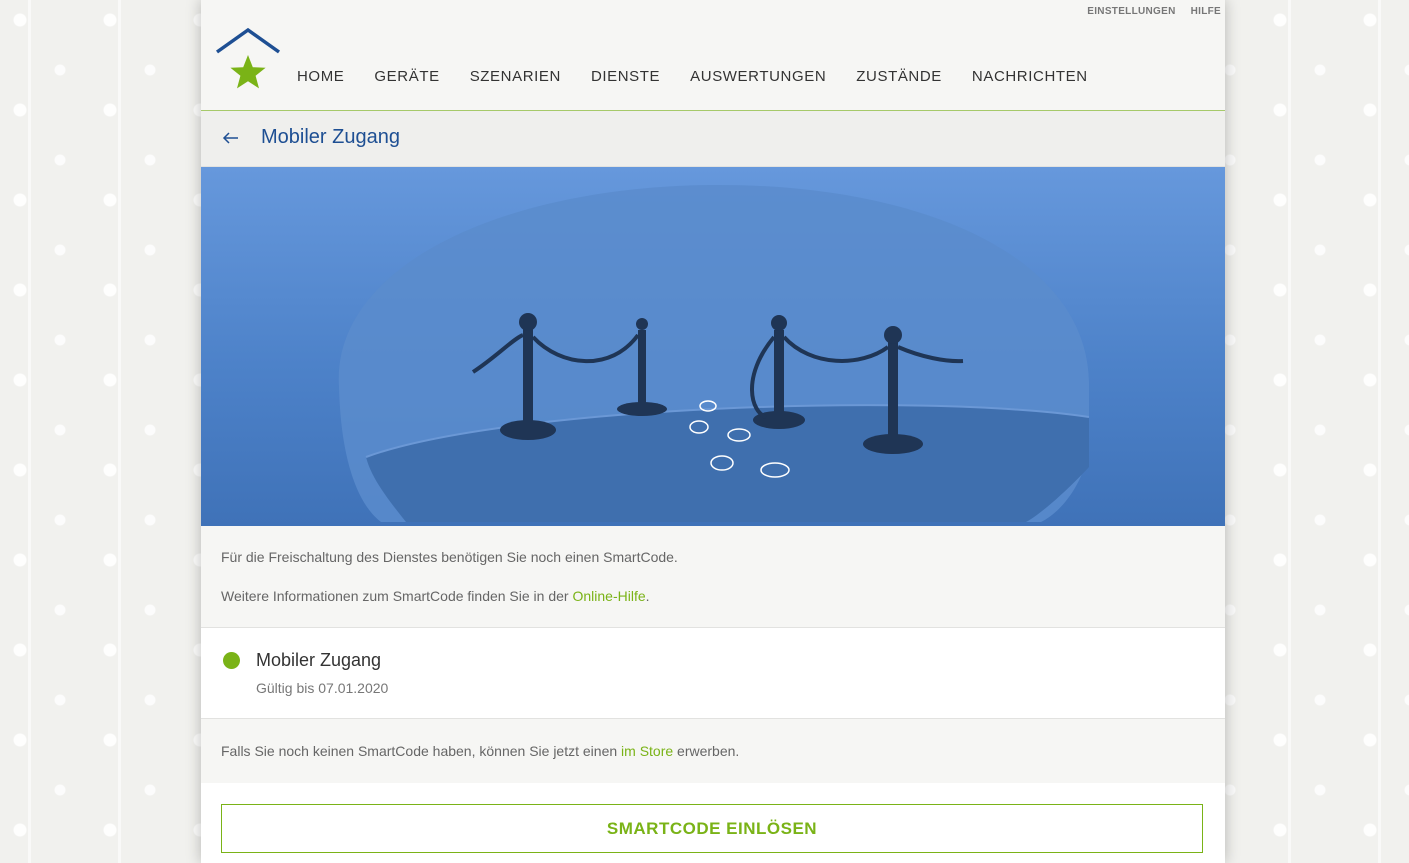 This screenshot has height=863, width=1409. I want to click on page-title: Mobiler Zugang, so click(330, 137).